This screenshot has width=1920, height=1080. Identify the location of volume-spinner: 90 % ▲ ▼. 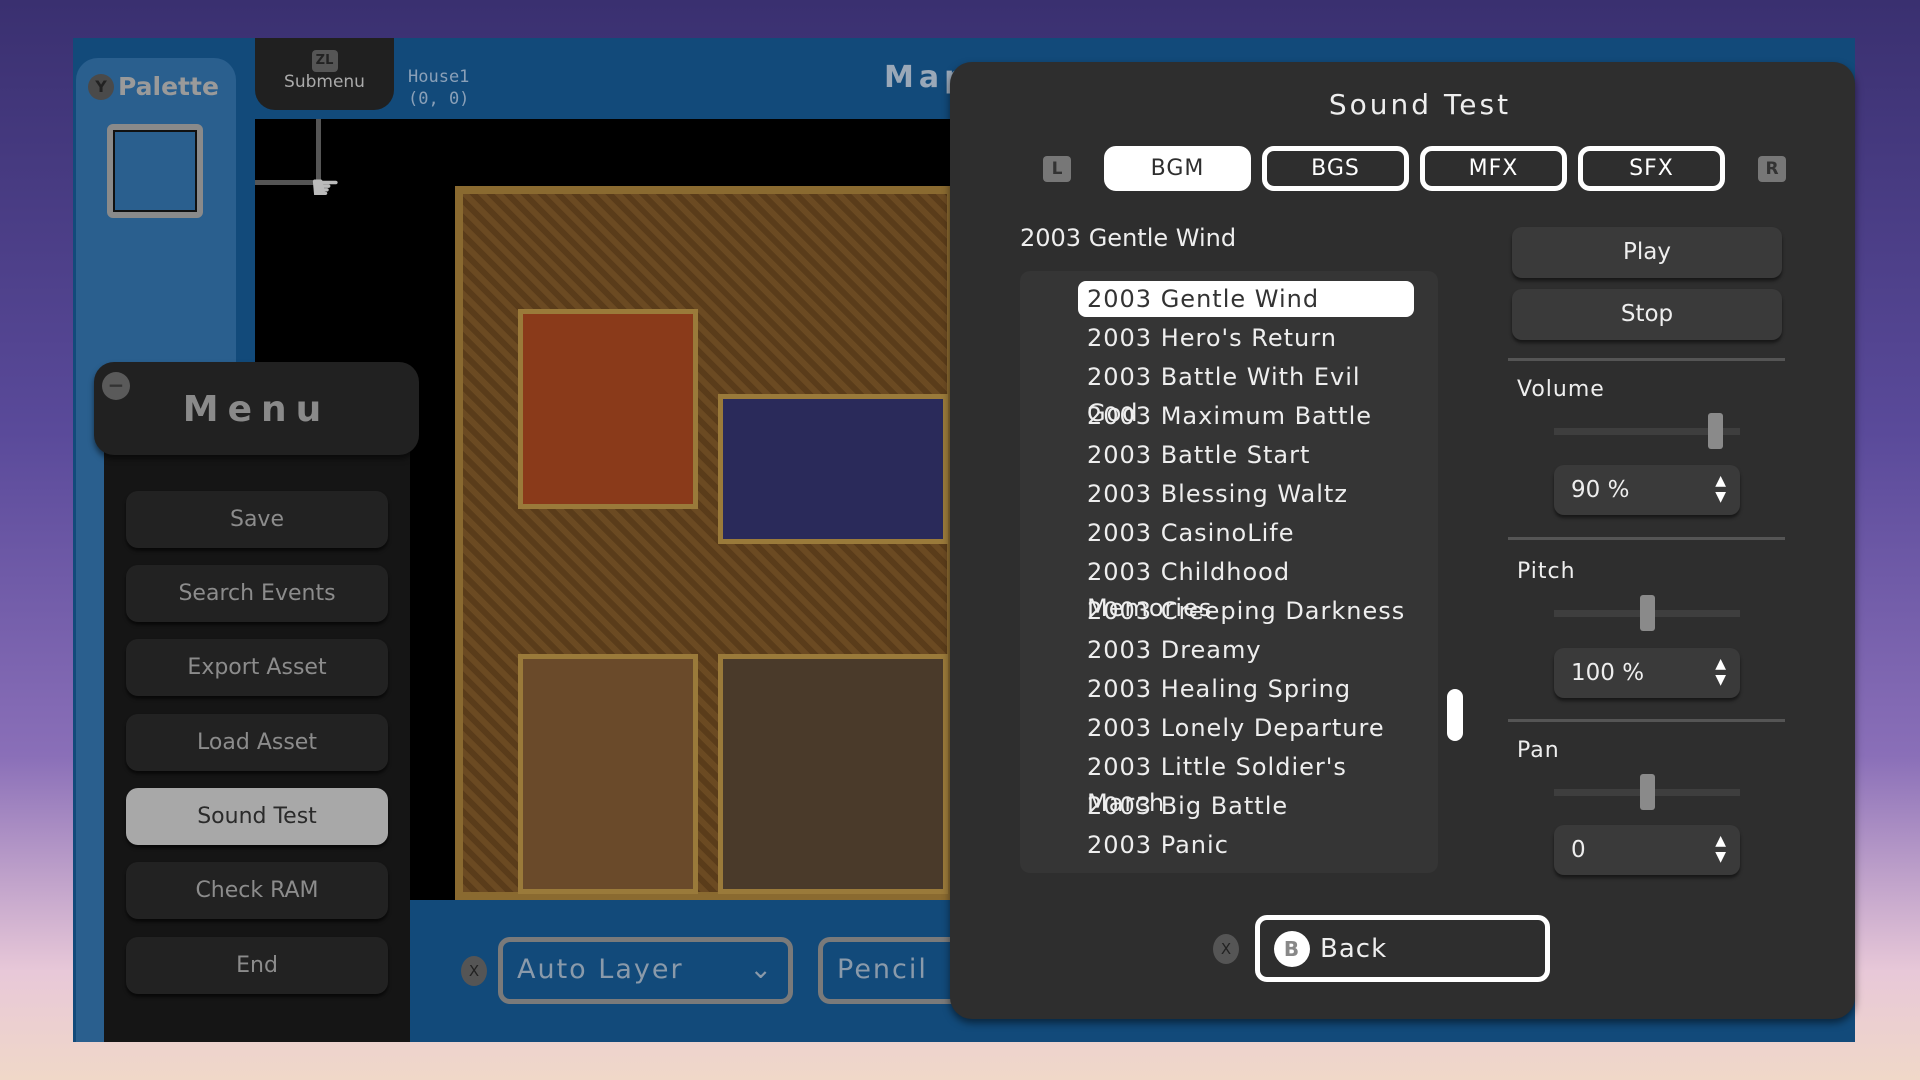
(1647, 490).